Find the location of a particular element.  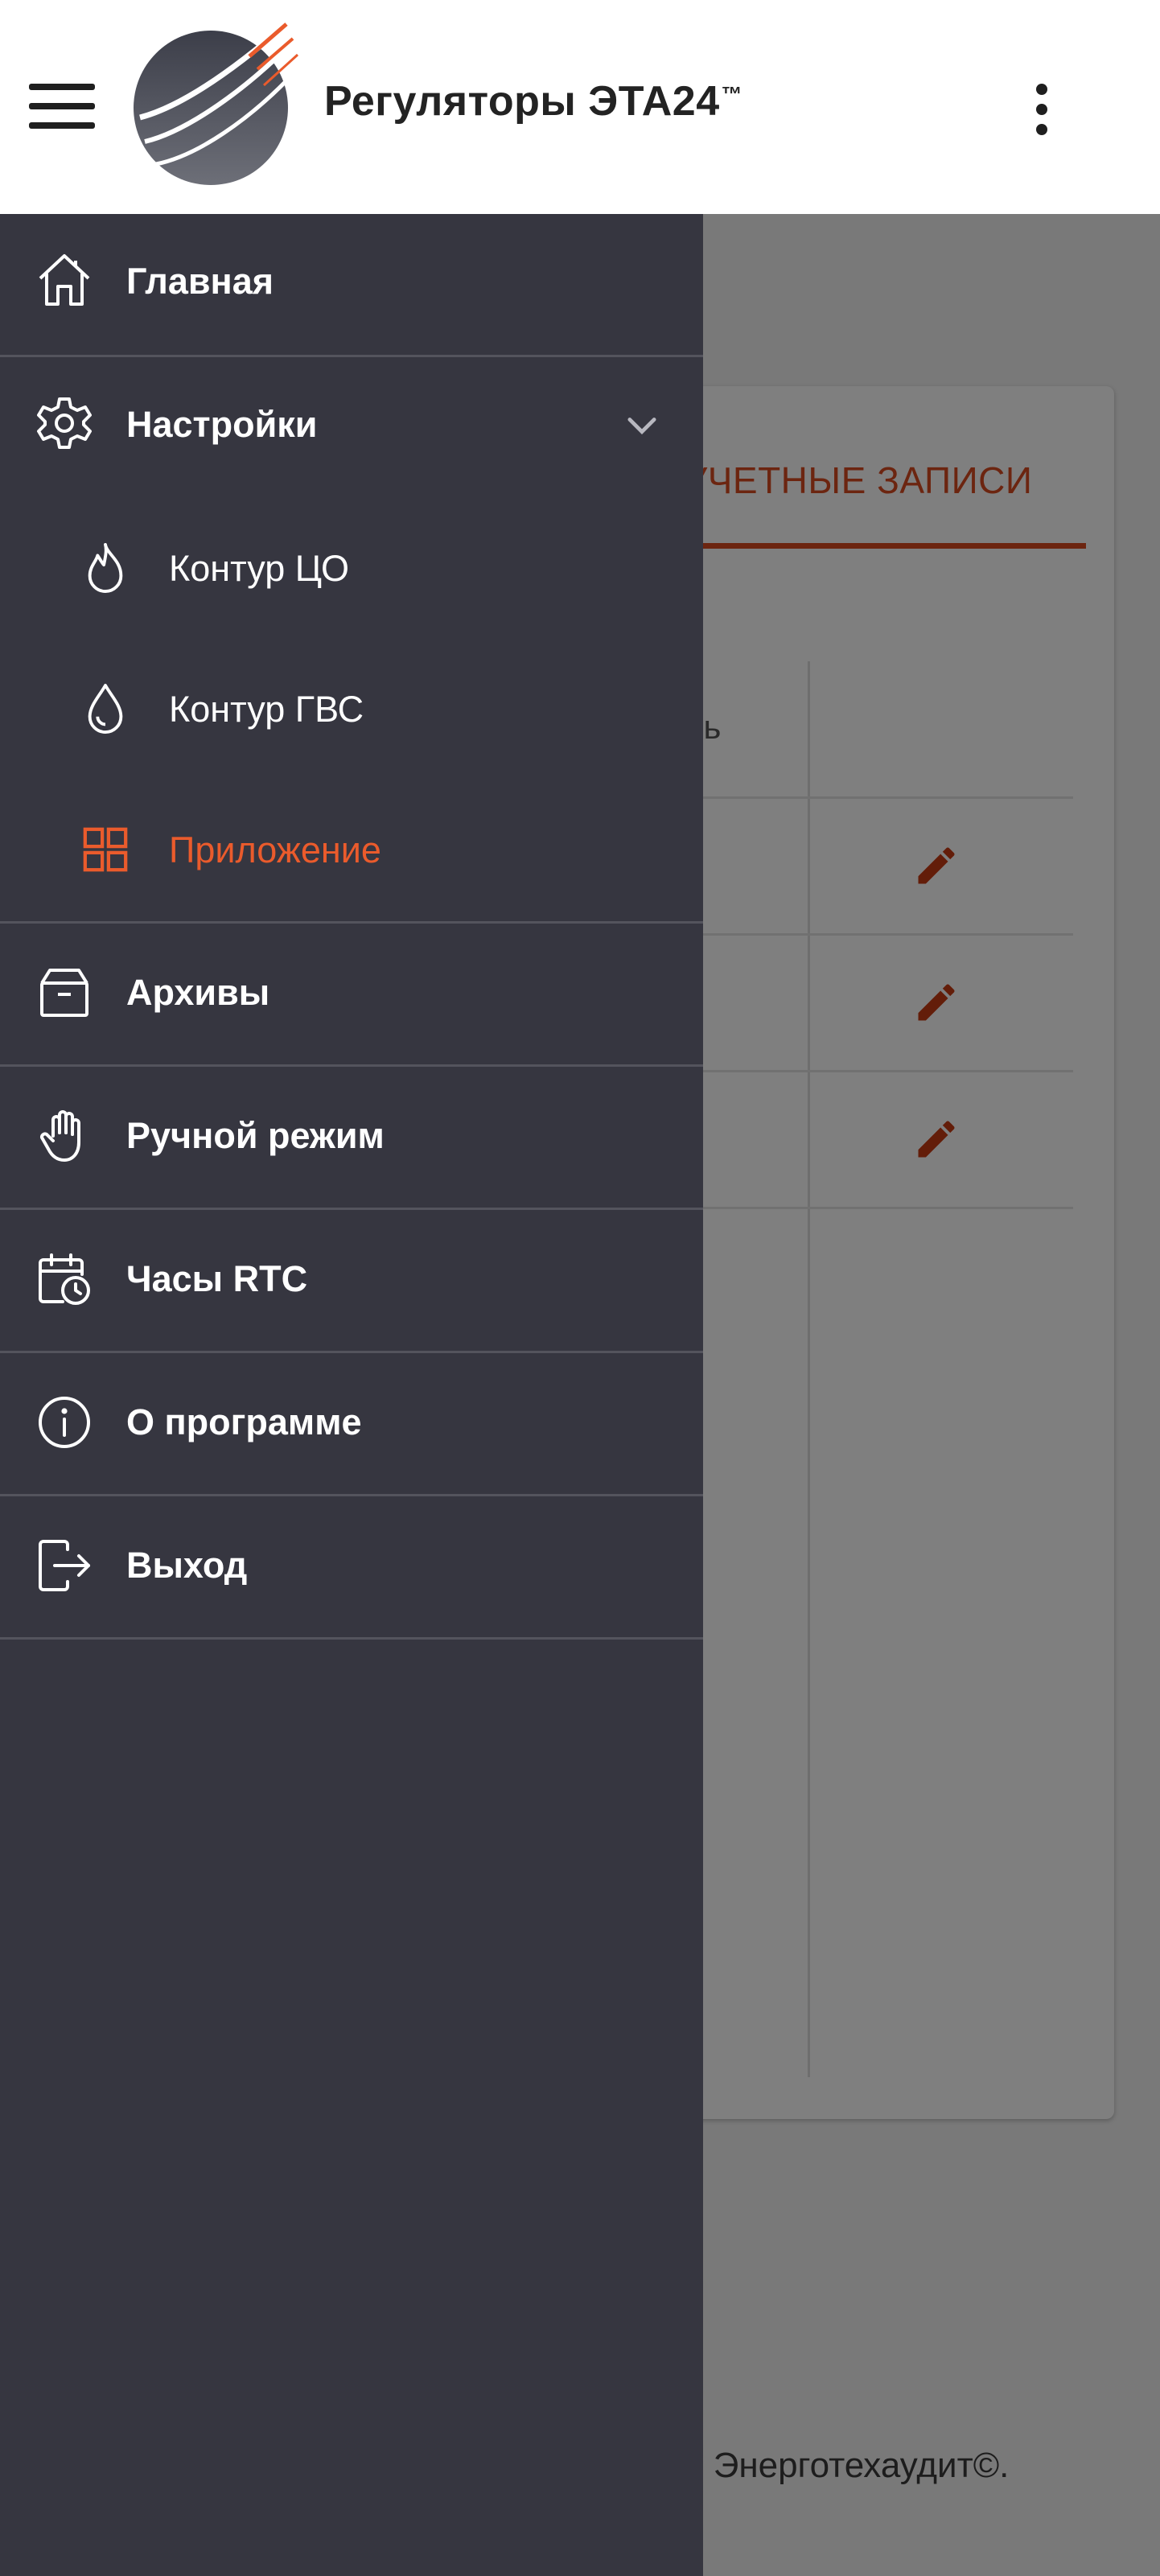

home-icon is located at coordinates (64, 280).